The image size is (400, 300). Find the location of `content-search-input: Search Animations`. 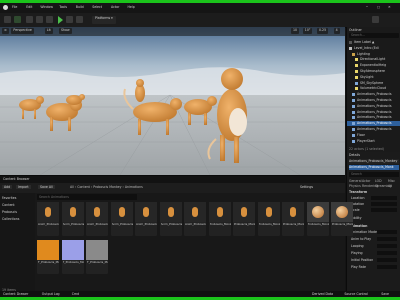

content-search-input: Search Animations is located at coordinates (87, 197).